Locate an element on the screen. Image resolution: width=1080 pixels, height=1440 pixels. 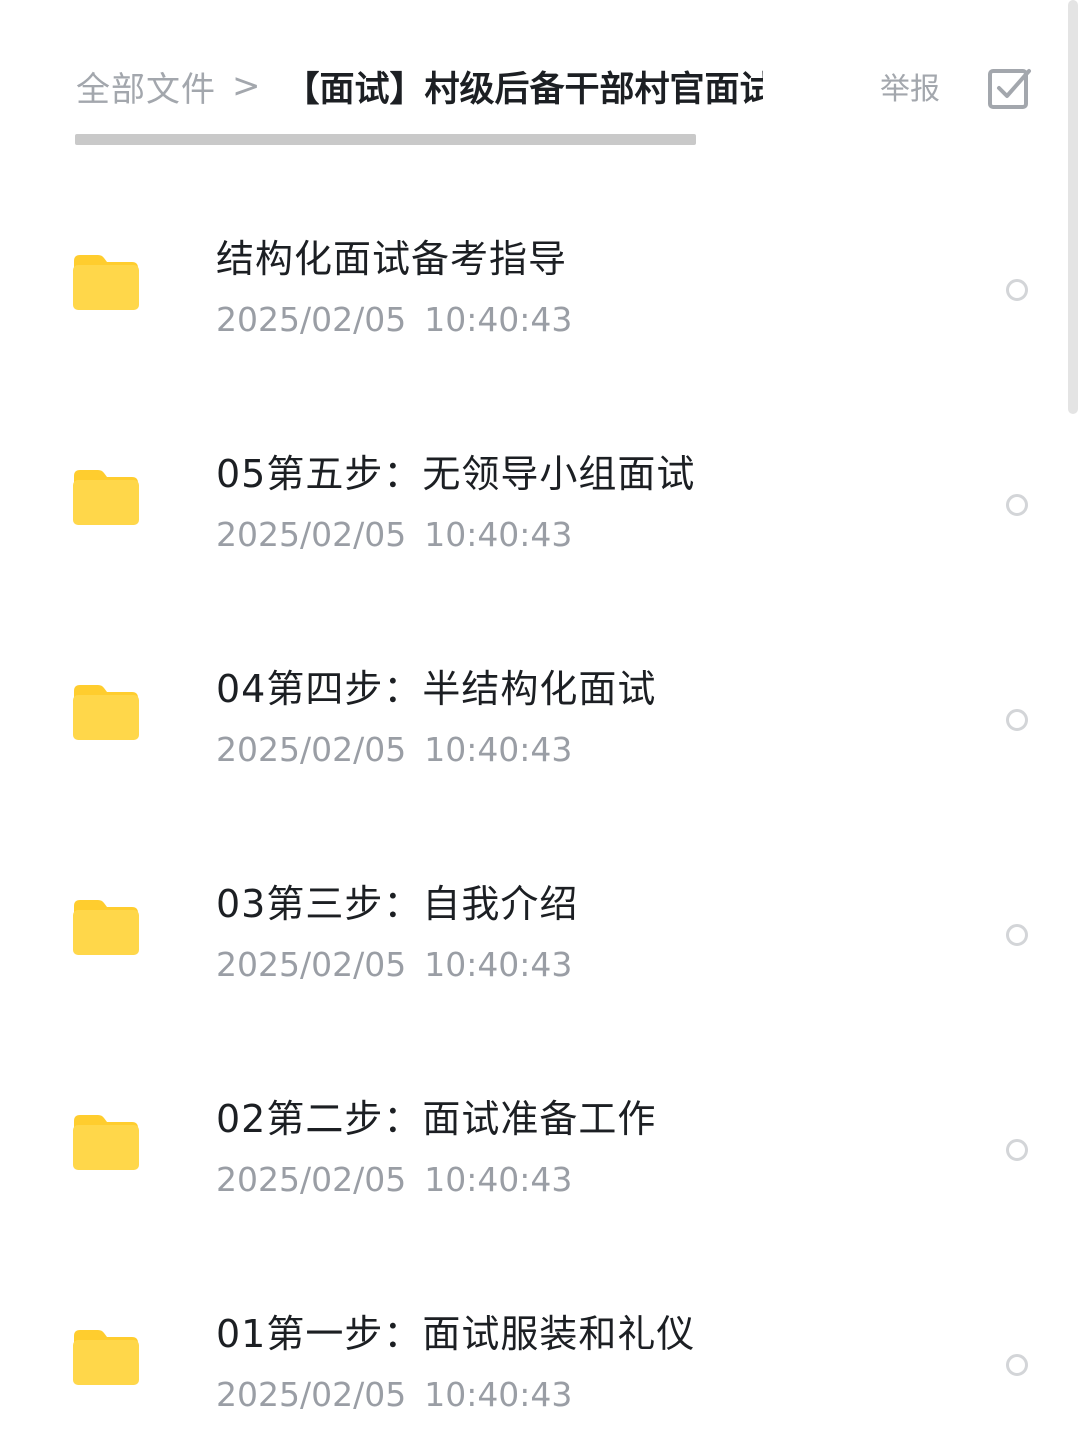
checkbox-select-icon is located at coordinates (1009, 89).